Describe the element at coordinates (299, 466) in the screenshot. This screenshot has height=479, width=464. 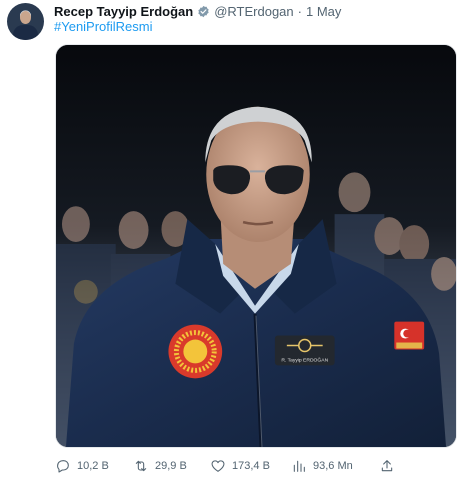
I see `views-chart-icon` at that location.